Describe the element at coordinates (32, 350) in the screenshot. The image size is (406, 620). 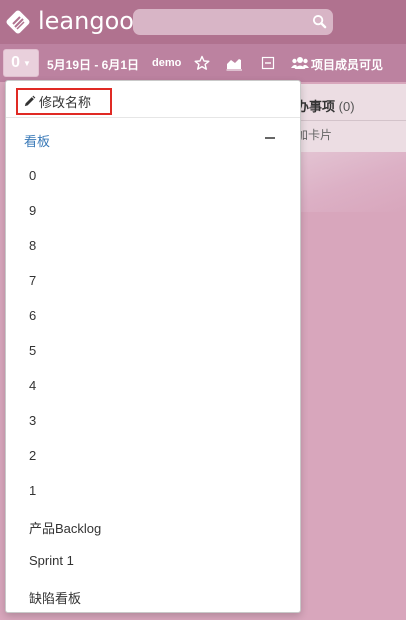
I see `board-menu-item: 5` at that location.